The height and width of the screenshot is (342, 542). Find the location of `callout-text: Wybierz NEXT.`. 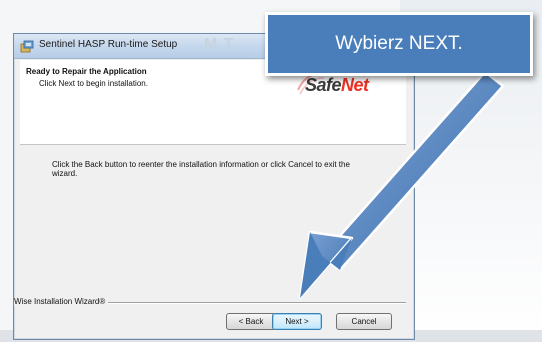

callout-text: Wybierz NEXT. is located at coordinates (399, 43).